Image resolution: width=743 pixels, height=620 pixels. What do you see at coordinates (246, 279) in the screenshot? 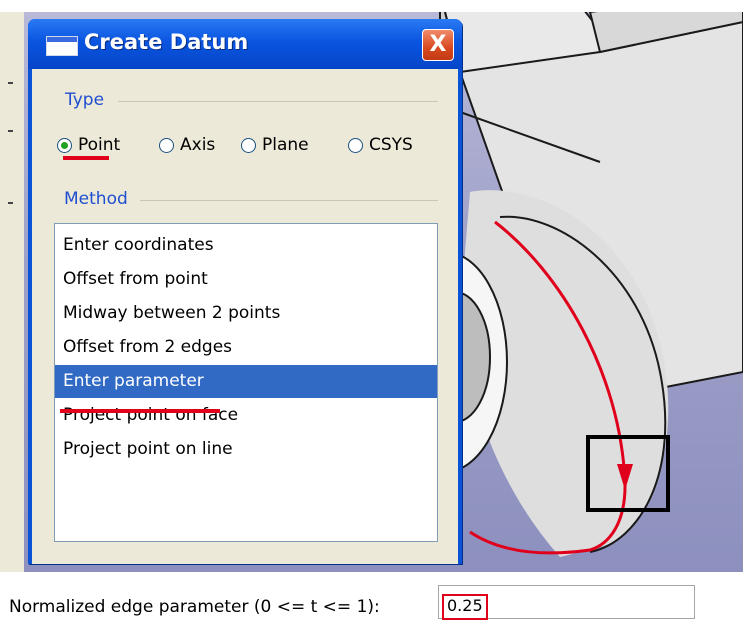
I see `method-item-offset-from-point: Offset from point` at bounding box center [246, 279].